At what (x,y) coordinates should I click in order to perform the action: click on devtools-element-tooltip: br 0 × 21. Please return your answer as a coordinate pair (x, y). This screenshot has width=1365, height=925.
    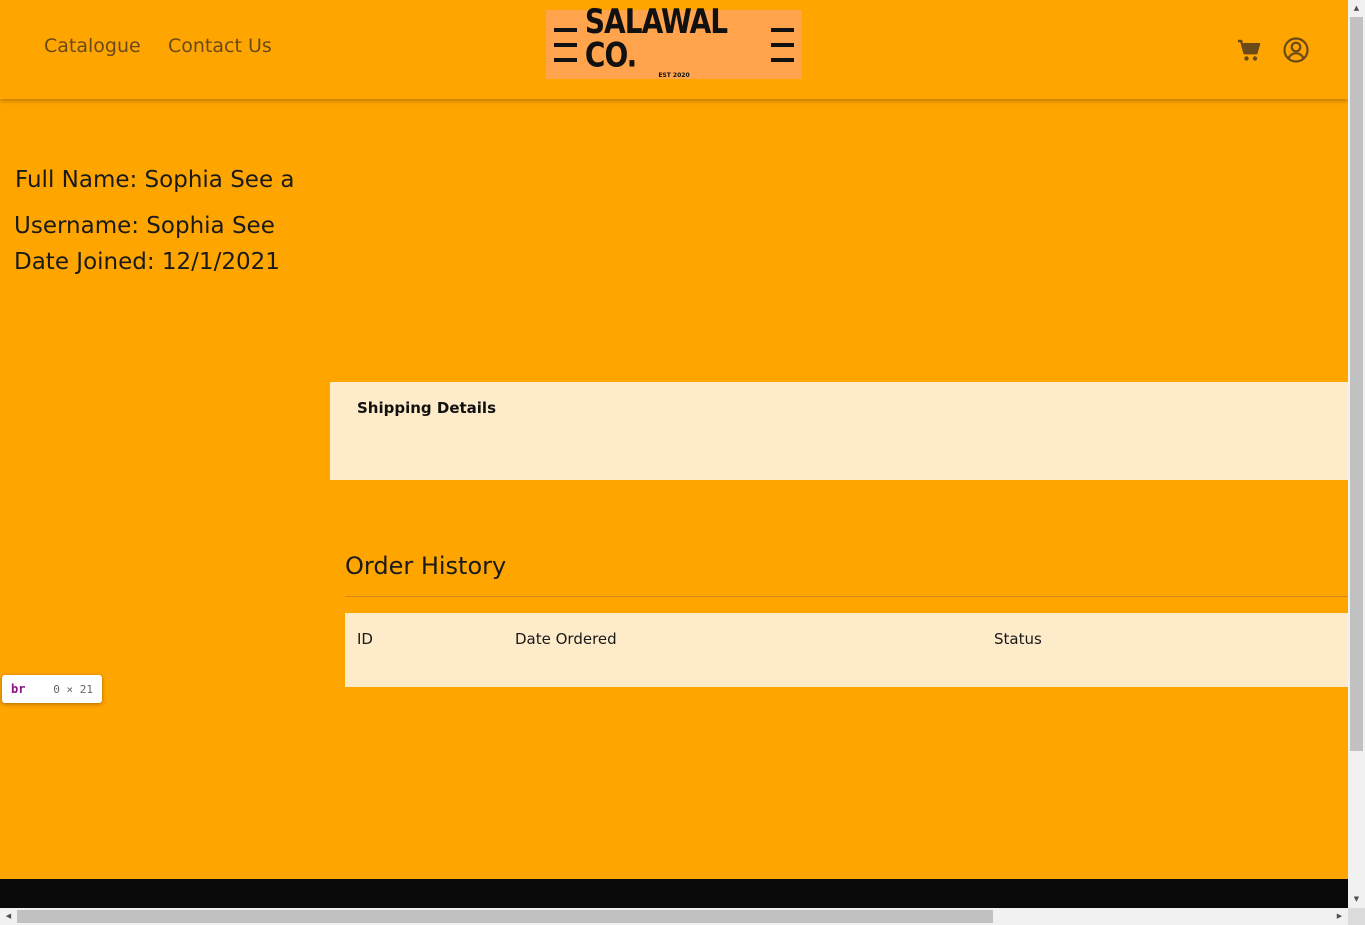
    Looking at the image, I should click on (52, 689).